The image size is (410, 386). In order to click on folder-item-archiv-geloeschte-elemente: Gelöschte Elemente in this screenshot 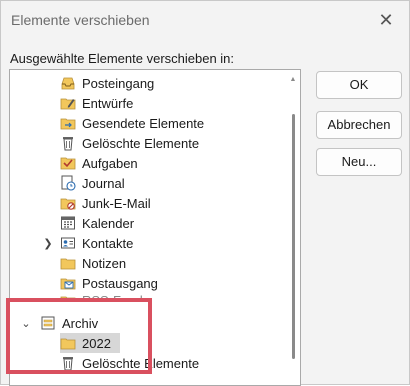, I will do `click(180, 363)`.